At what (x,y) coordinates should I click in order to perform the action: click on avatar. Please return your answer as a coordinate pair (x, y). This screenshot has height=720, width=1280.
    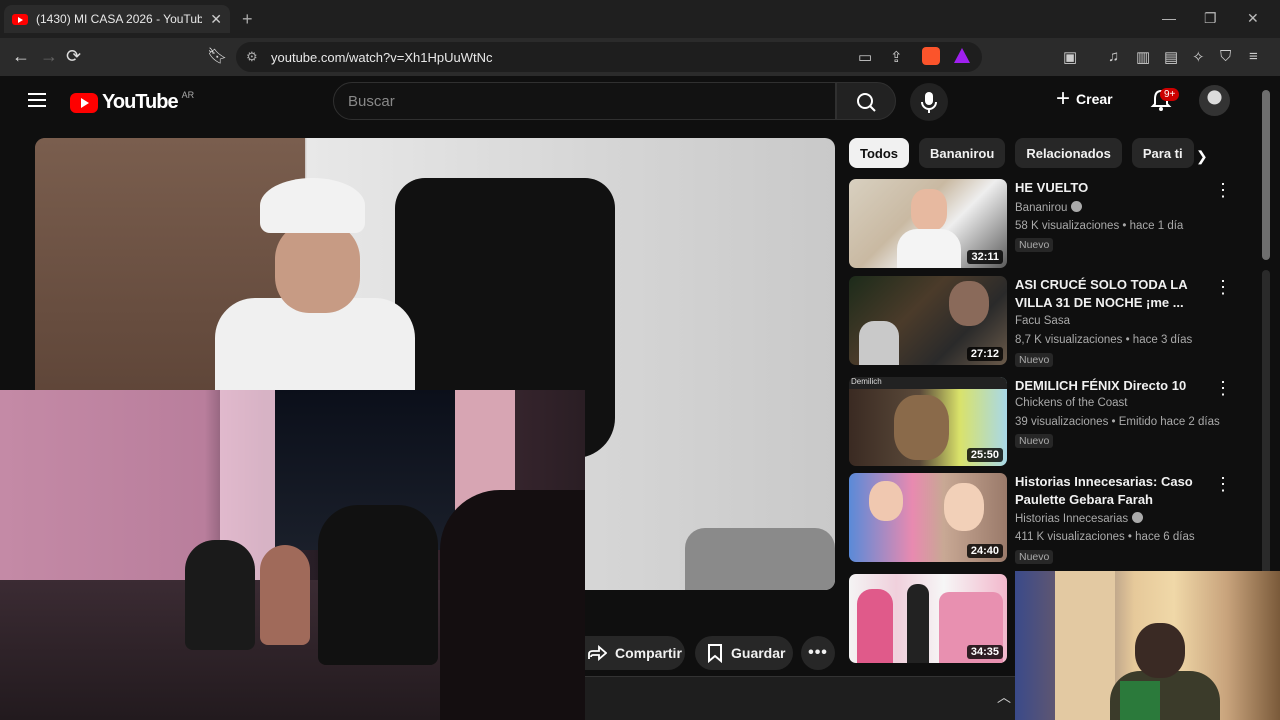
    Looking at the image, I should click on (1214, 100).